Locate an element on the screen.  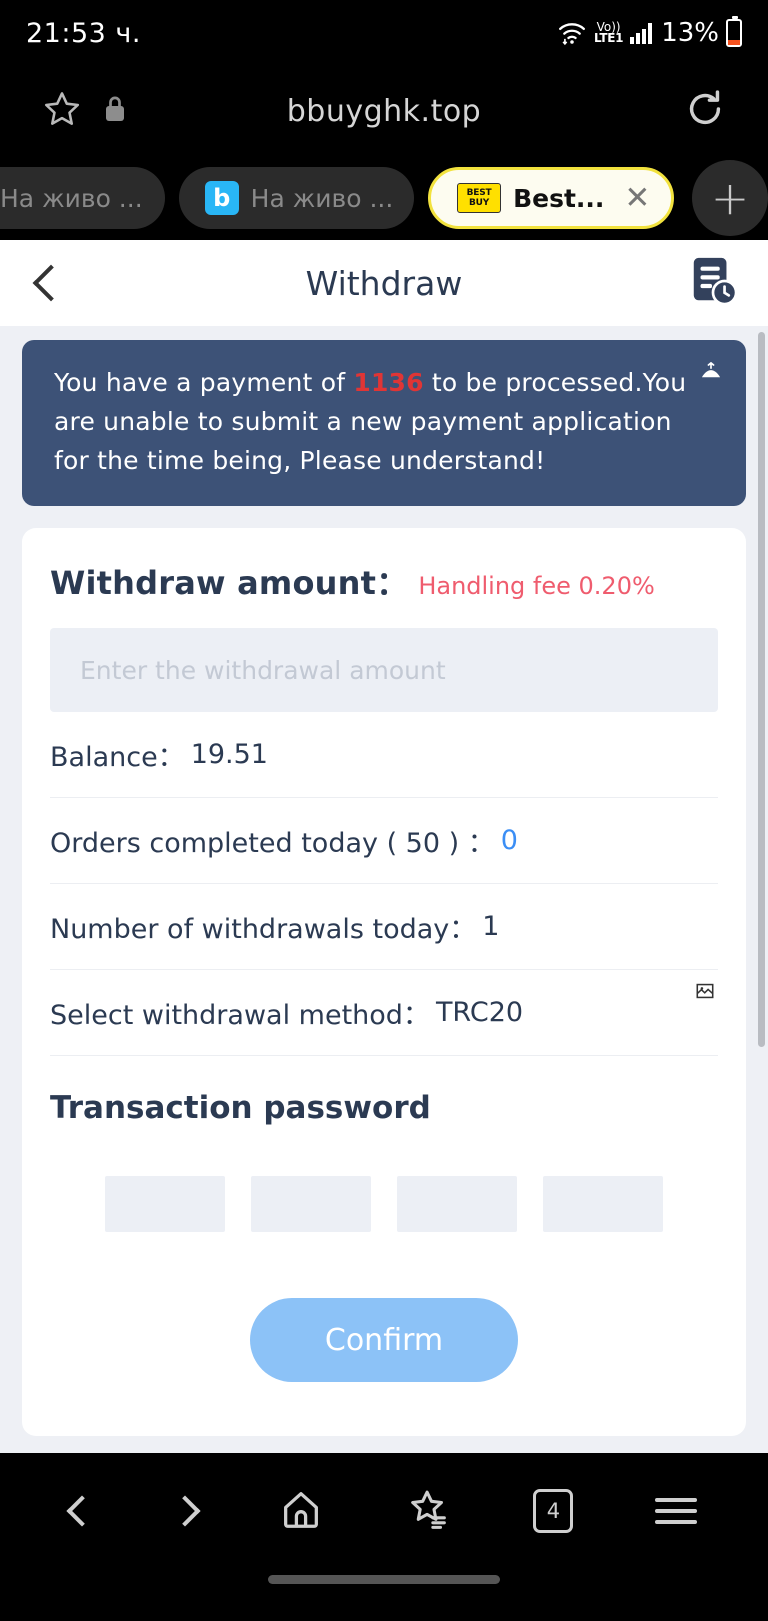
notice-text-before: You have a payment of is located at coordinates (204, 382).